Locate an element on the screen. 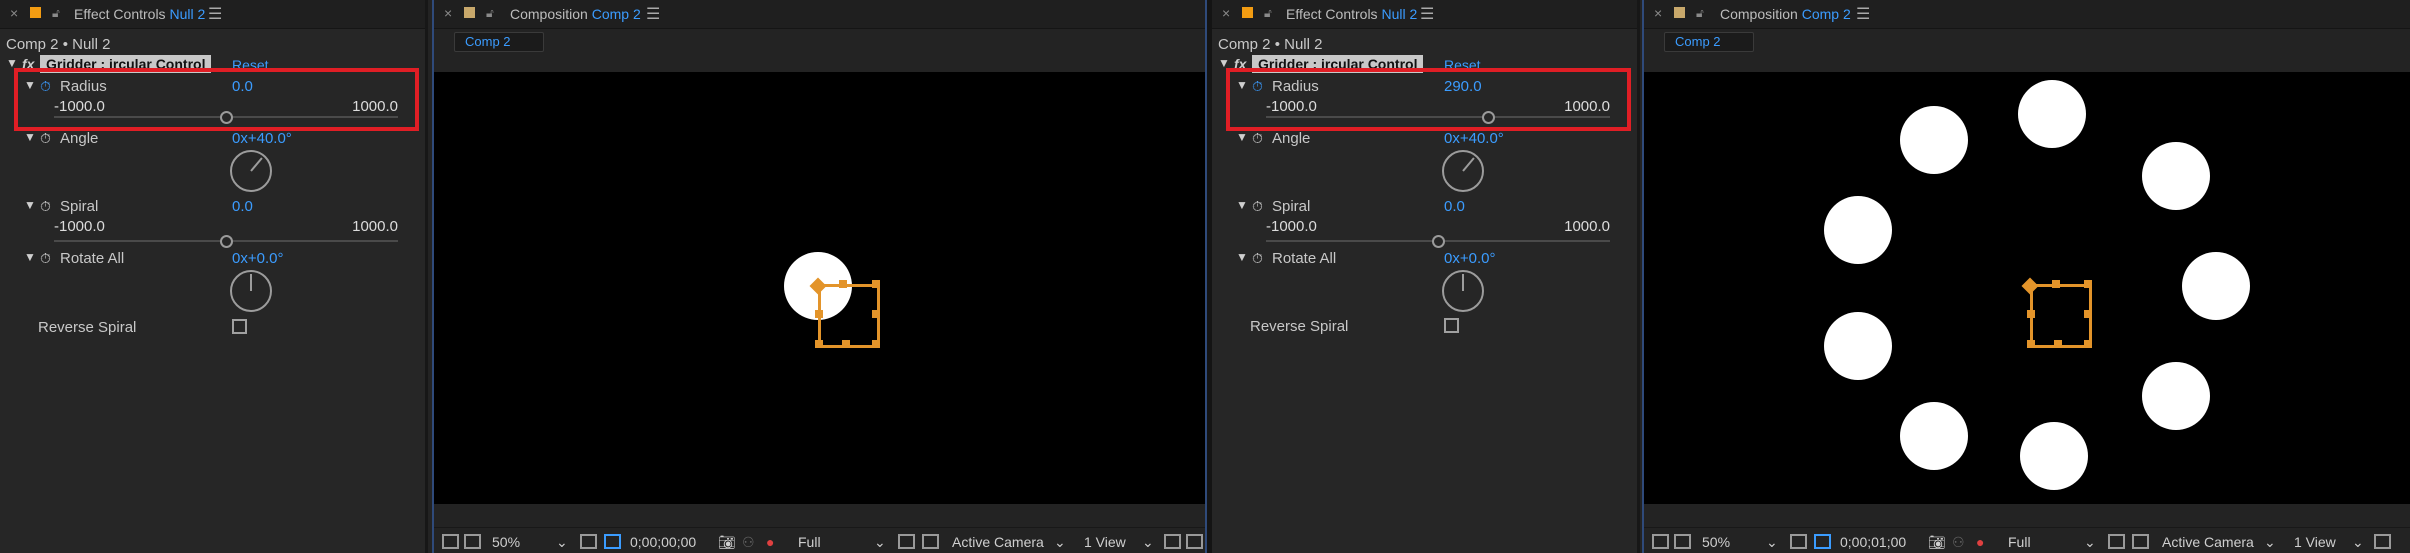  timecode: 0;00;00;00 is located at coordinates (663, 542).